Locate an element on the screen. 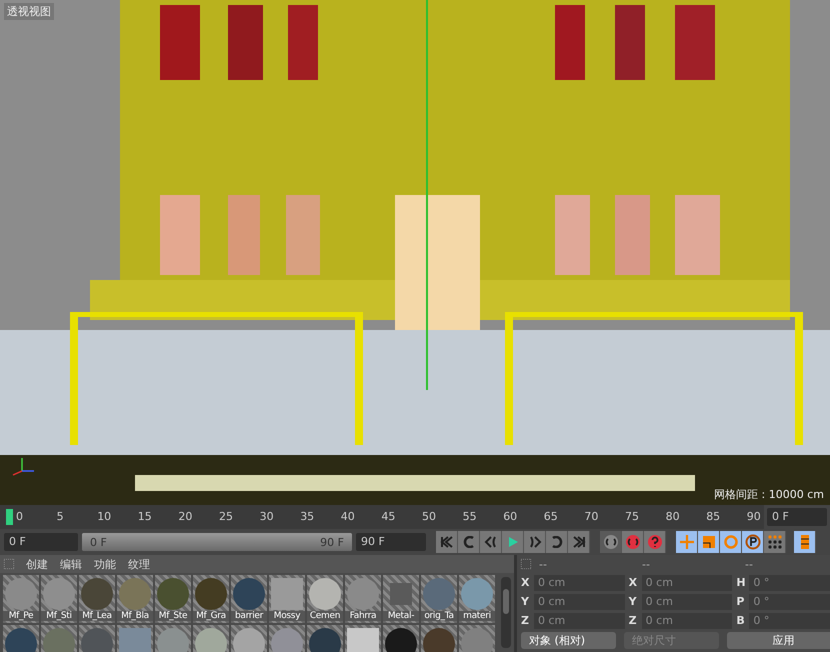  play-button is located at coordinates (513, 542).